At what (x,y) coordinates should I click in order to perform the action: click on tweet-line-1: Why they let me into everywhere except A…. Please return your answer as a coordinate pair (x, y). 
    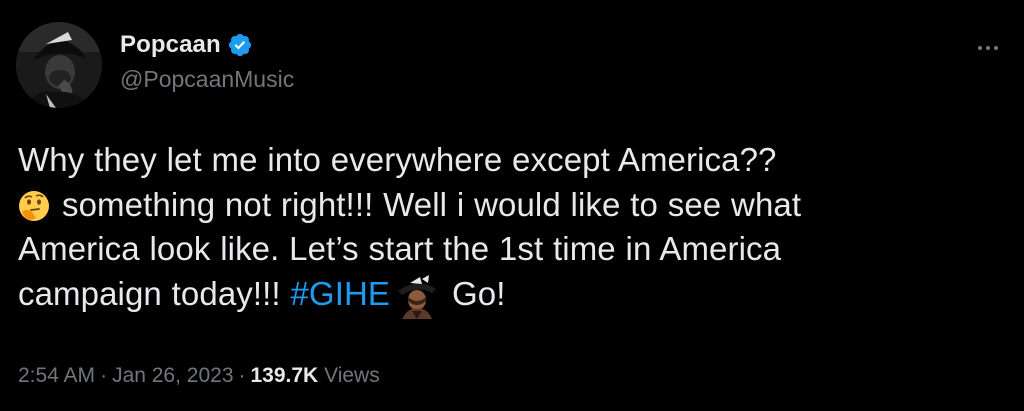
    Looking at the image, I should click on (397, 159).